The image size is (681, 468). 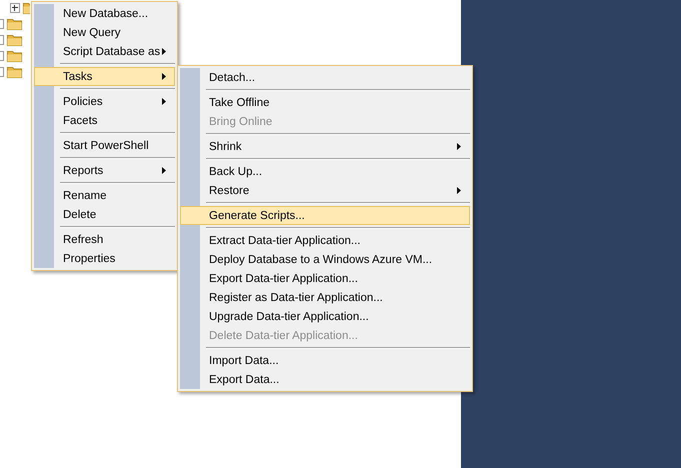 What do you see at coordinates (104, 145) in the screenshot?
I see `menu-item: Start PowerShell` at bounding box center [104, 145].